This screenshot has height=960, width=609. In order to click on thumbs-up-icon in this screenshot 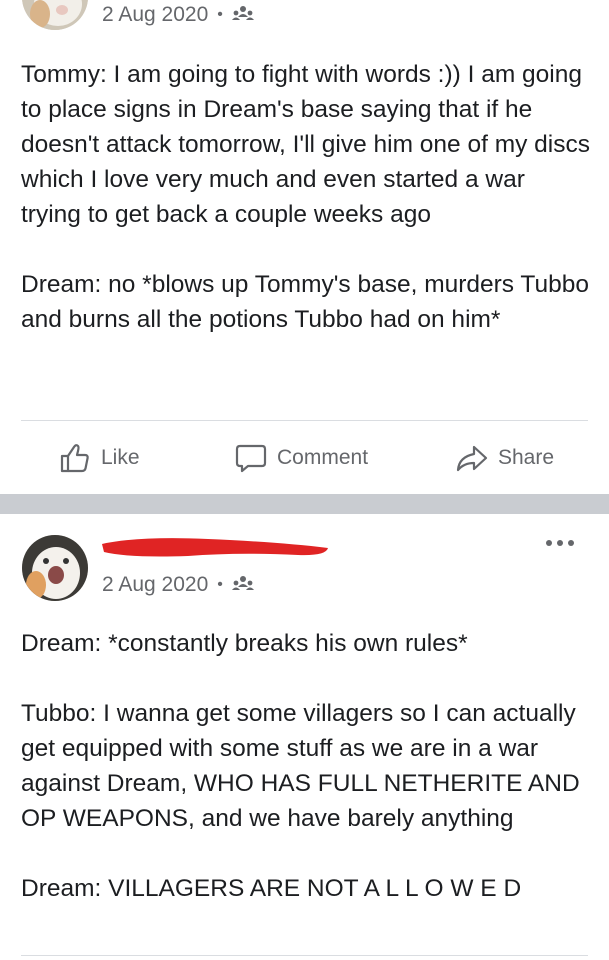, I will do `click(74, 458)`.